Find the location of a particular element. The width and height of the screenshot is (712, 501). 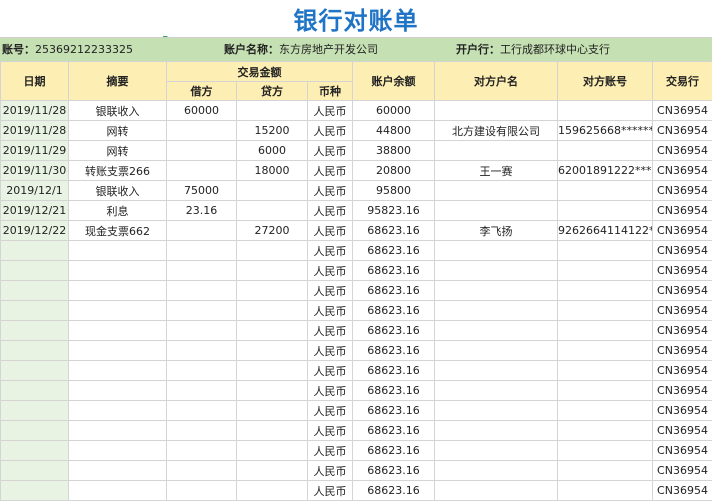

cell-counterparty-account: 9262664114122** is located at coordinates (605, 231).